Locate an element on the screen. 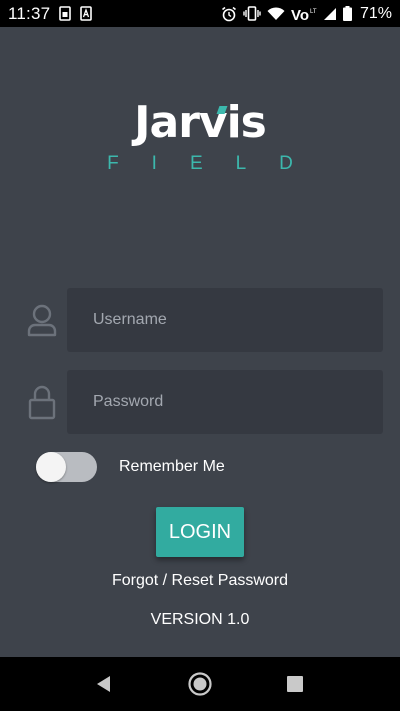 The height and width of the screenshot is (711, 400). navigation-bar is located at coordinates (200, 684).